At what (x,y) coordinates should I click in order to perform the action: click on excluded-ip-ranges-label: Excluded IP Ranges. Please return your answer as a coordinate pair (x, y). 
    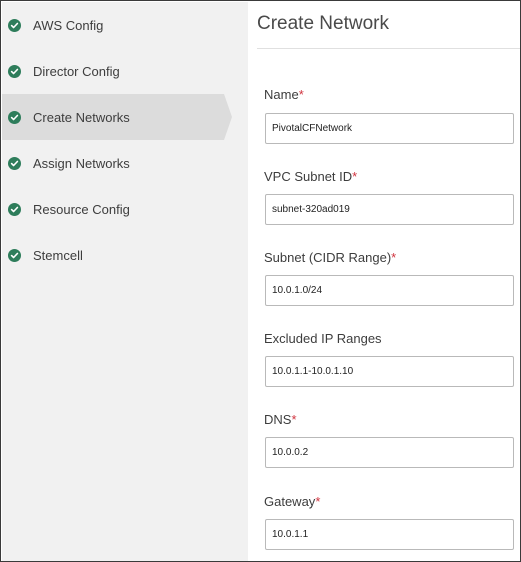
    Looking at the image, I should click on (323, 338).